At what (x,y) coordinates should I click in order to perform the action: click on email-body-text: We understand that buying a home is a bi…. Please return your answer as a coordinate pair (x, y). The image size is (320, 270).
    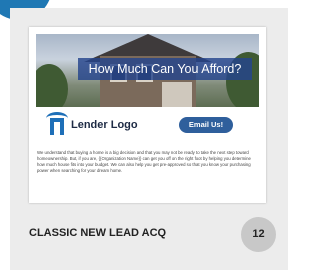
    Looking at the image, I should click on (144, 161).